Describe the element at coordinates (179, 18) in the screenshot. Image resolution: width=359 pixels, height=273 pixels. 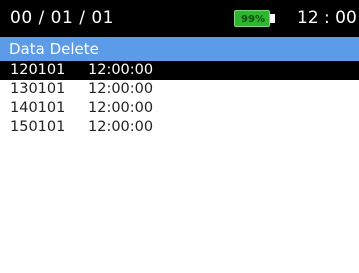
I see `status-bar: 00 / 01 / 01 99% 12 : 00` at that location.